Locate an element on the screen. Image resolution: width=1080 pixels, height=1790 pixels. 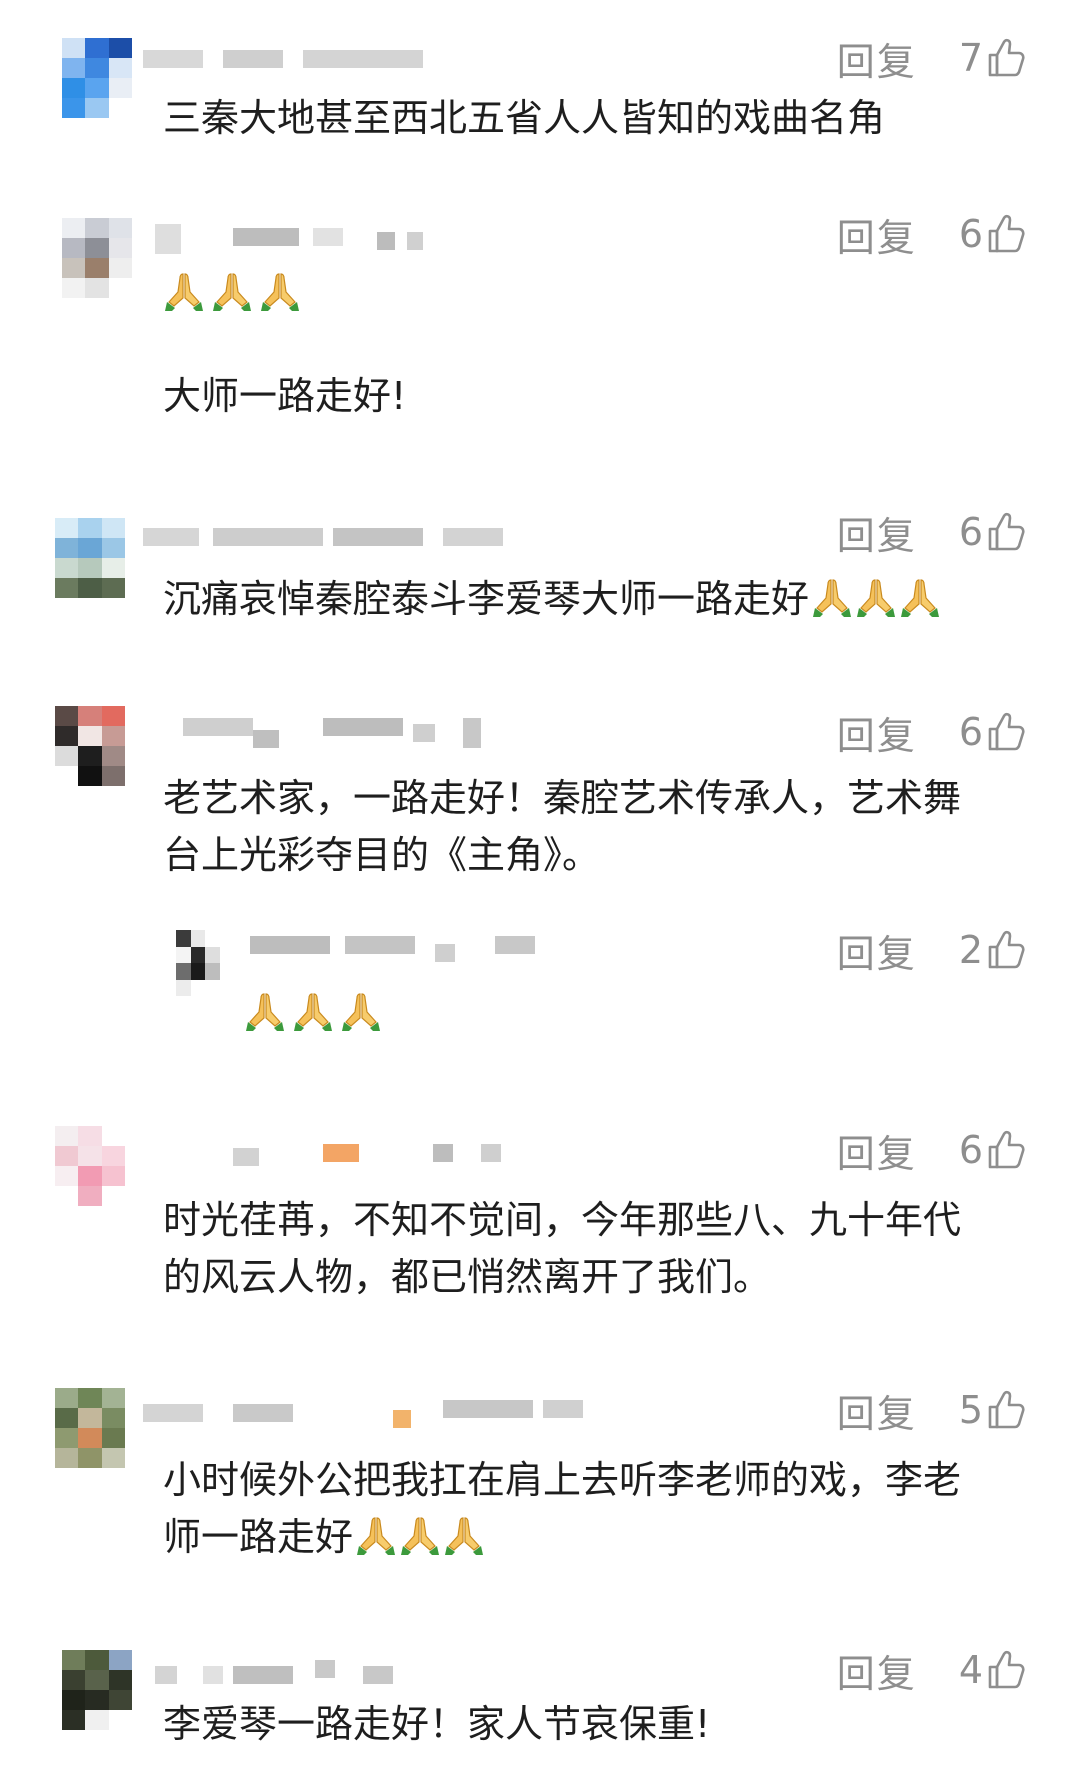
comment-text-body: 沉痛哀悼秦腔泰斗李爱琴大师一路走好 is located at coordinates (486, 599).